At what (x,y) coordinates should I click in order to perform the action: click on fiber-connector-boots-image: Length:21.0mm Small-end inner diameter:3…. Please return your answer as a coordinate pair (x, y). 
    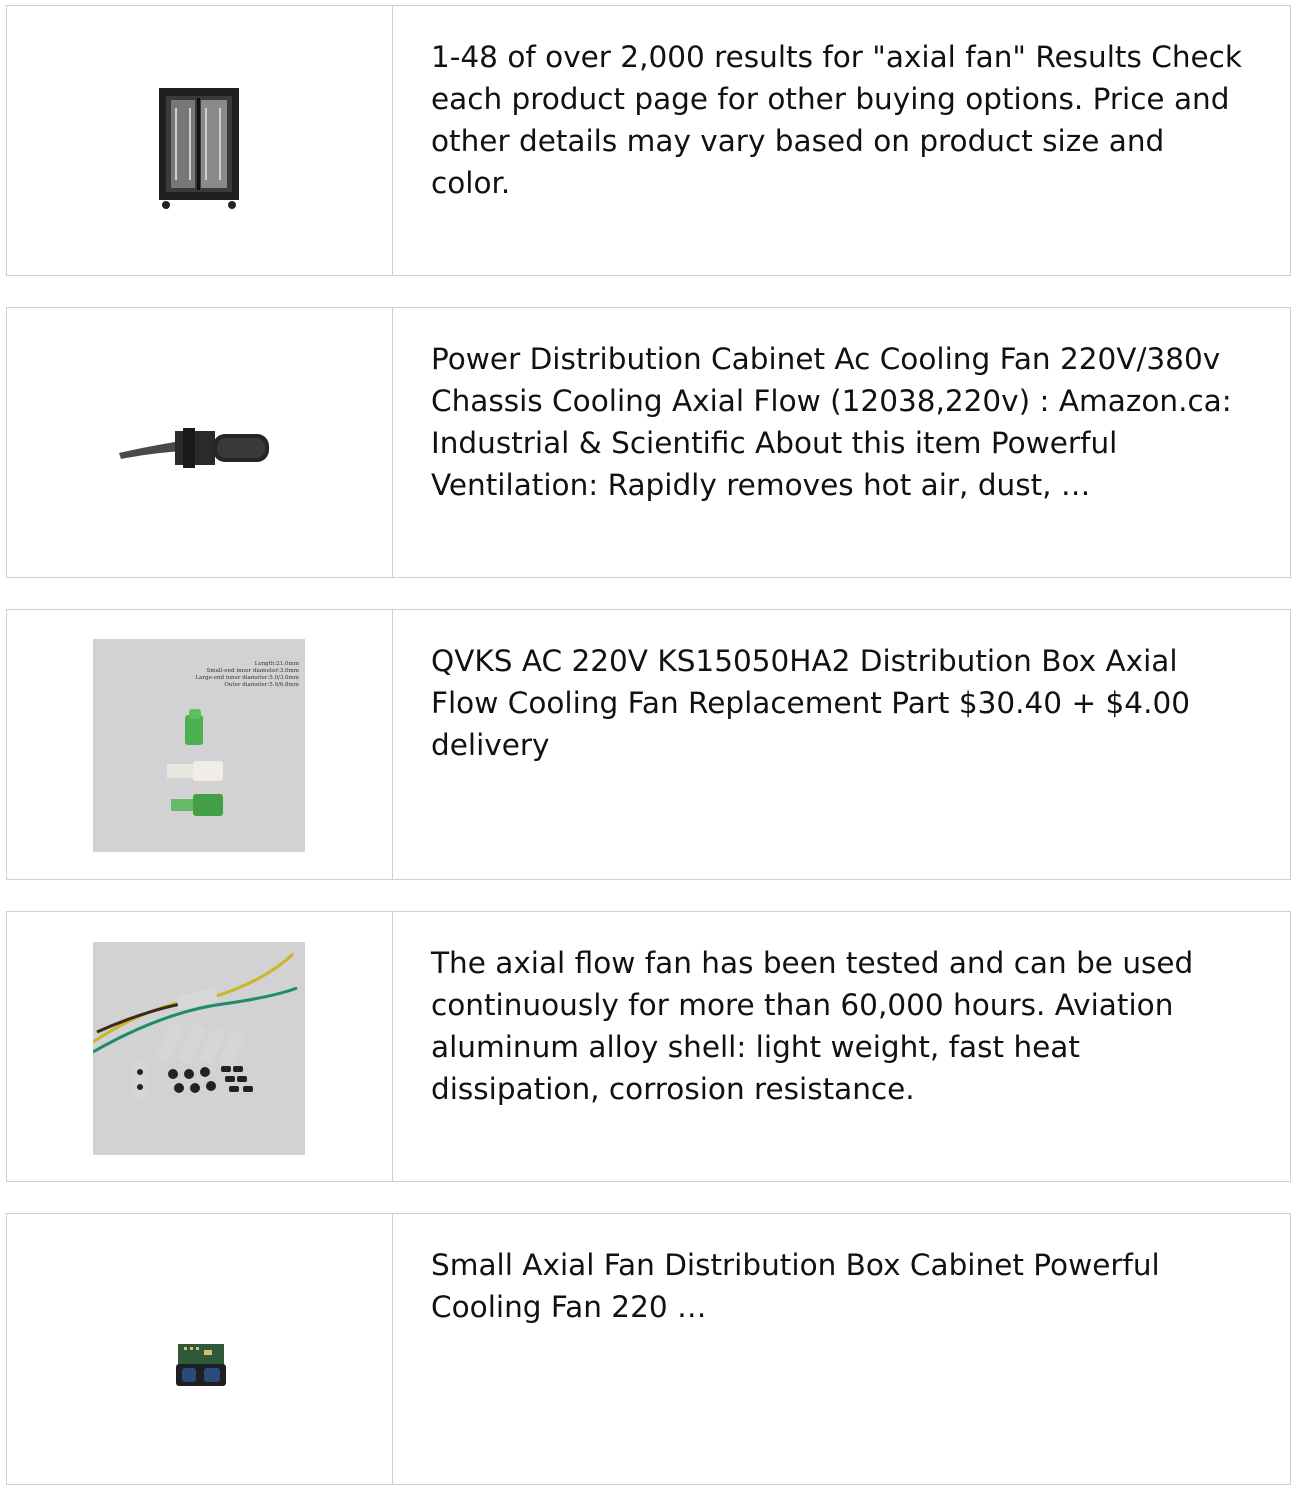
    Looking at the image, I should click on (199, 745).